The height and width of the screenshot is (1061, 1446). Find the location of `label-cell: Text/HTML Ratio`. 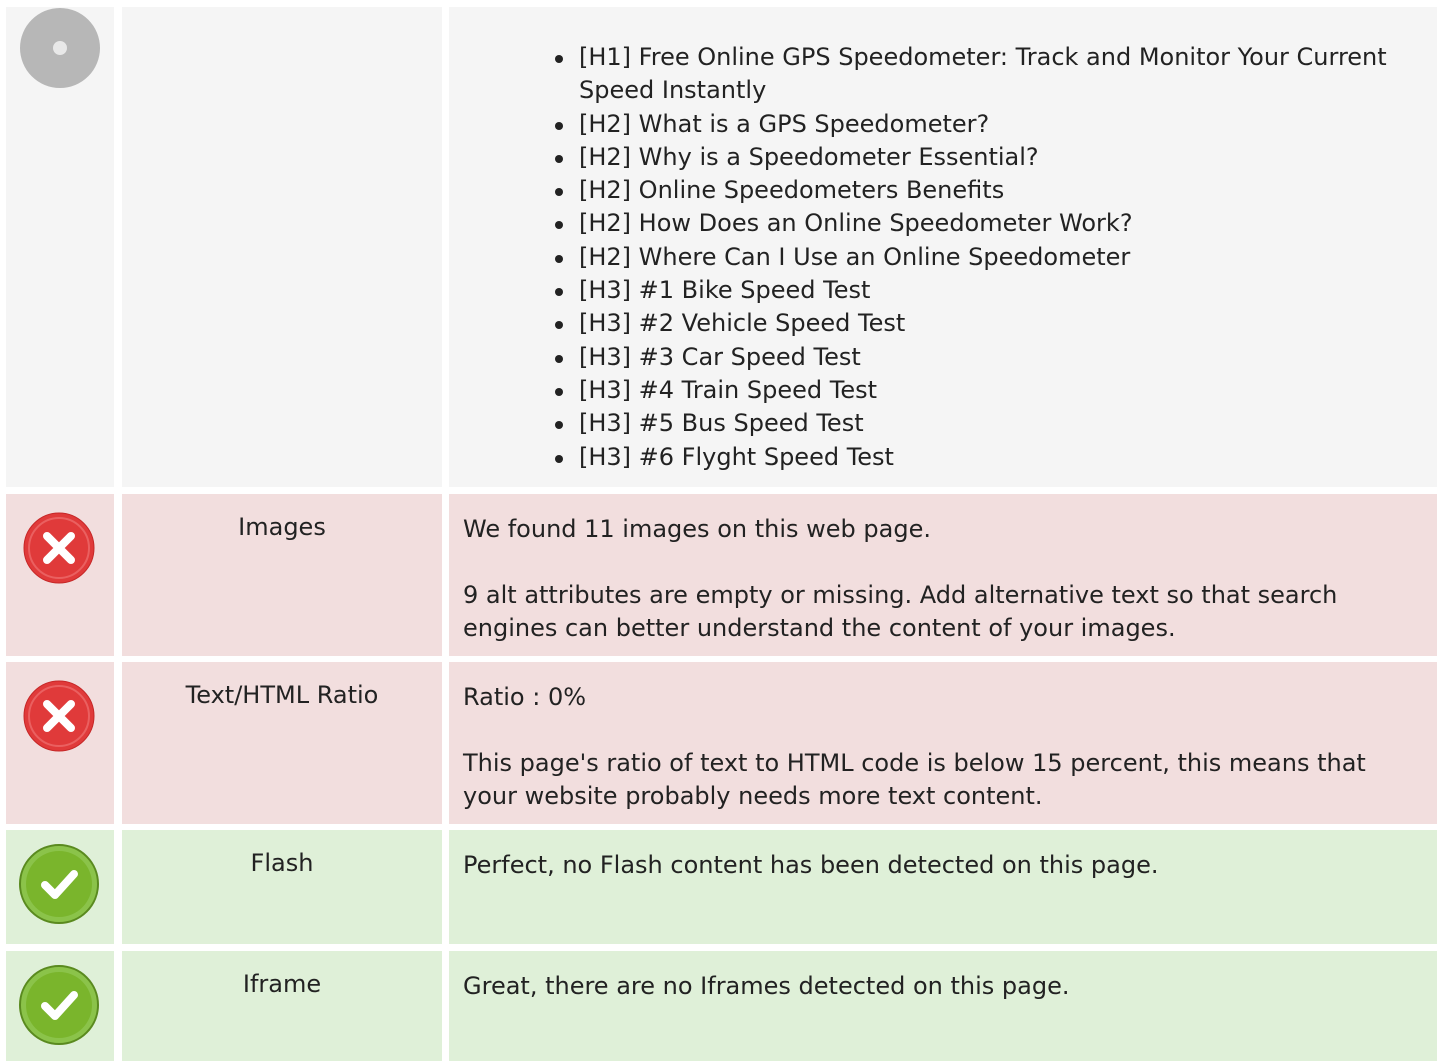

label-cell: Text/HTML Ratio is located at coordinates (282, 743).